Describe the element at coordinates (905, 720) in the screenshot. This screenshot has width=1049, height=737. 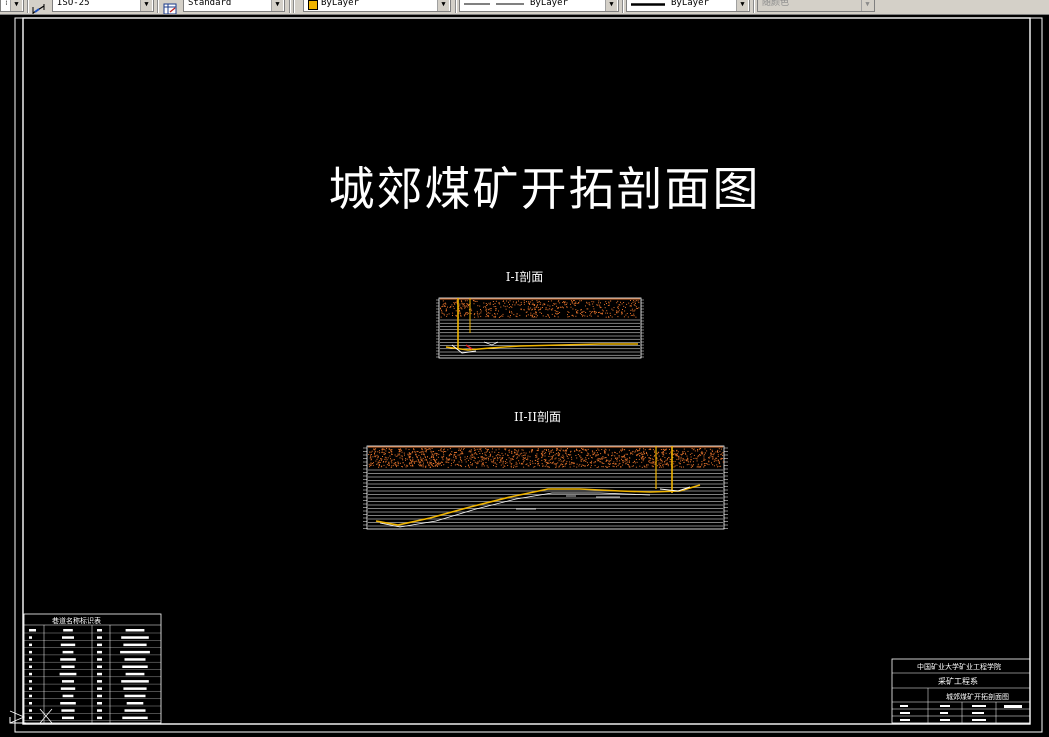
I see `title-block-cell-text` at that location.